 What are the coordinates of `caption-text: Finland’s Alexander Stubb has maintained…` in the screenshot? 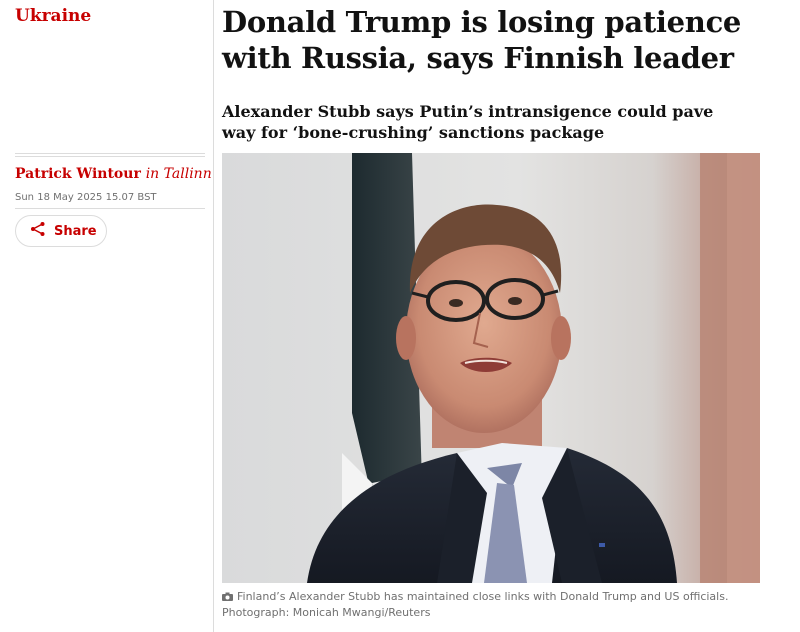 It's located at (483, 596).